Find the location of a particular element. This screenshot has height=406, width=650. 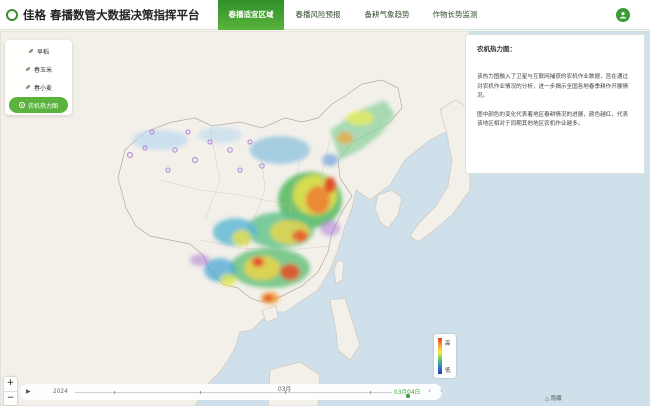

philippines-islands is located at coordinates (345, 329).